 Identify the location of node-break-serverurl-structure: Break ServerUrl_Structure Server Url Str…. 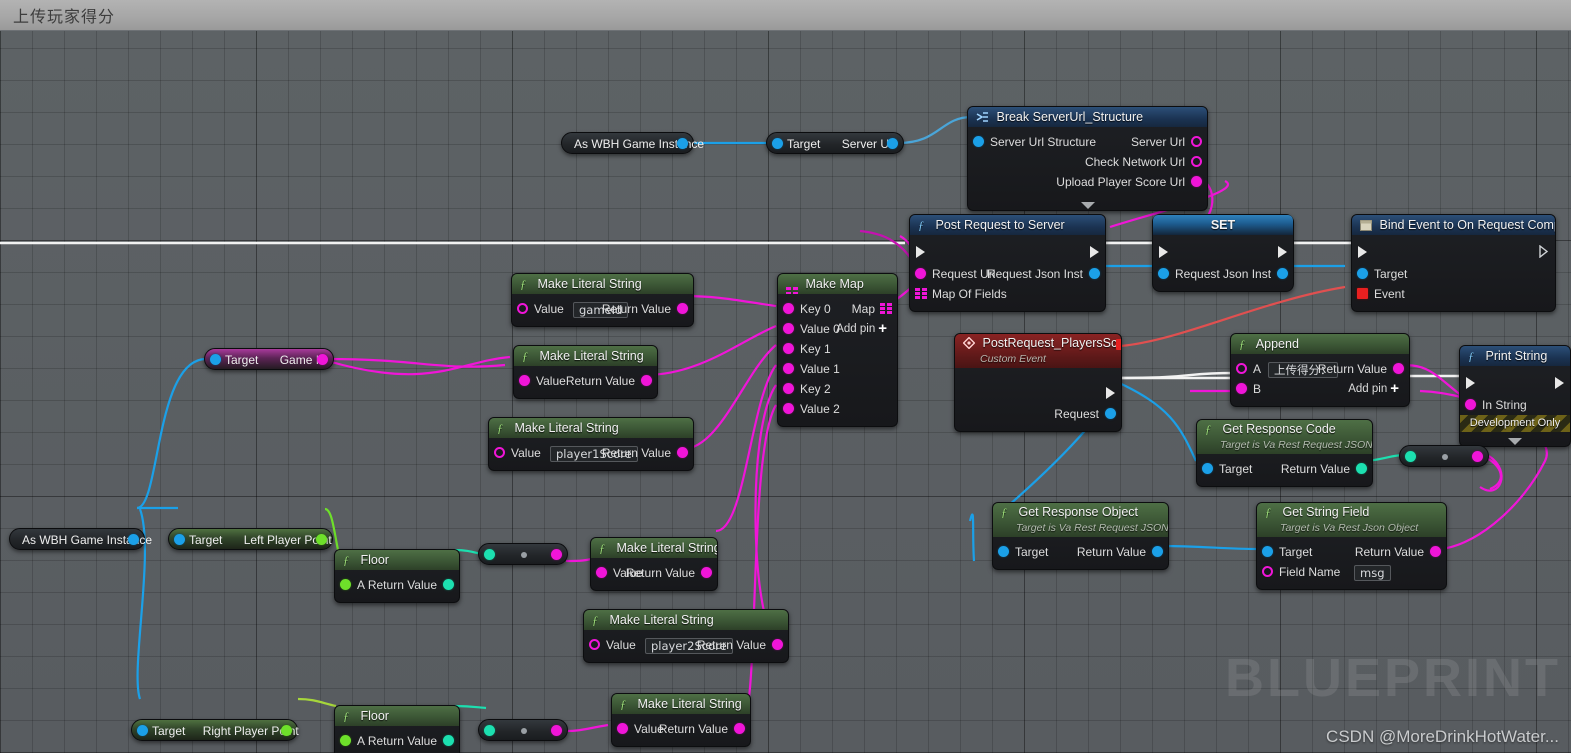
(1087, 158).